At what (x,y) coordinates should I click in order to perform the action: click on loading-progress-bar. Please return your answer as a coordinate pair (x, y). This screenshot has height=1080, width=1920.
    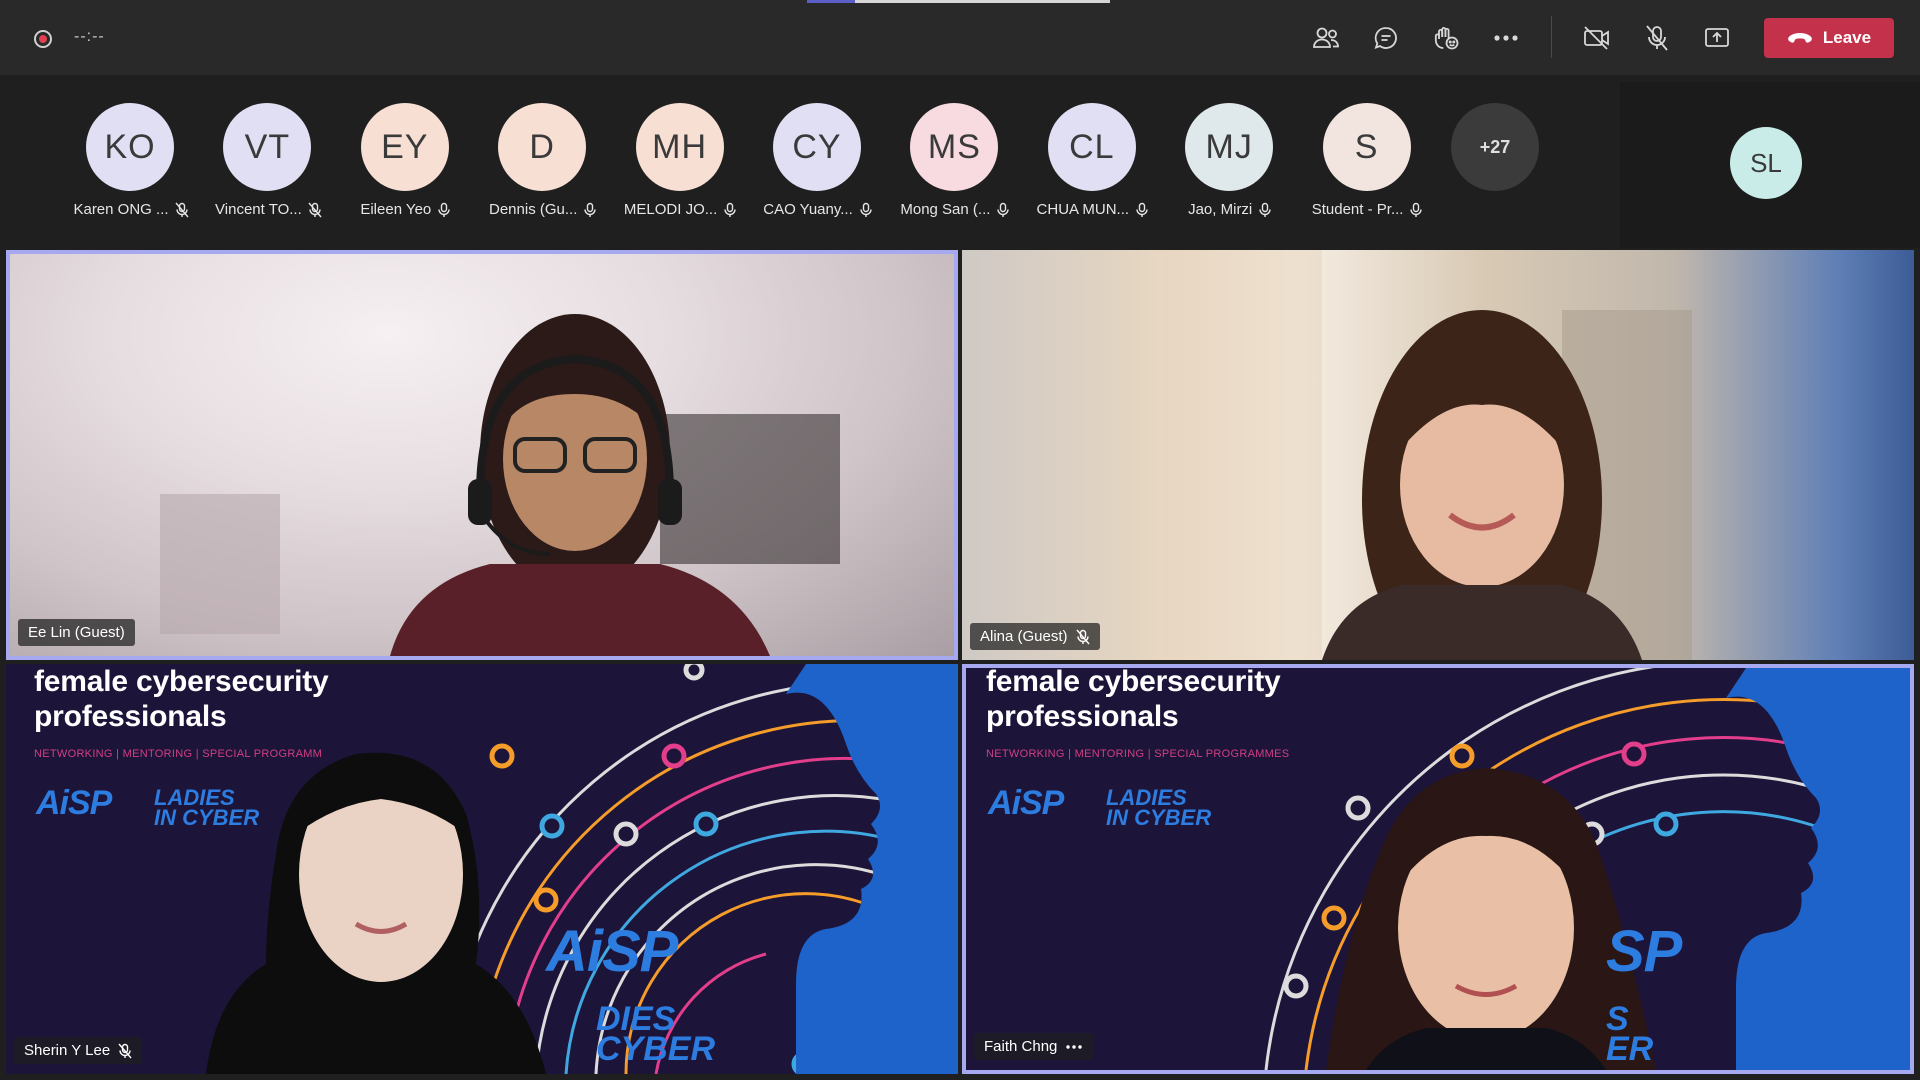
    Looking at the image, I should click on (958, 1).